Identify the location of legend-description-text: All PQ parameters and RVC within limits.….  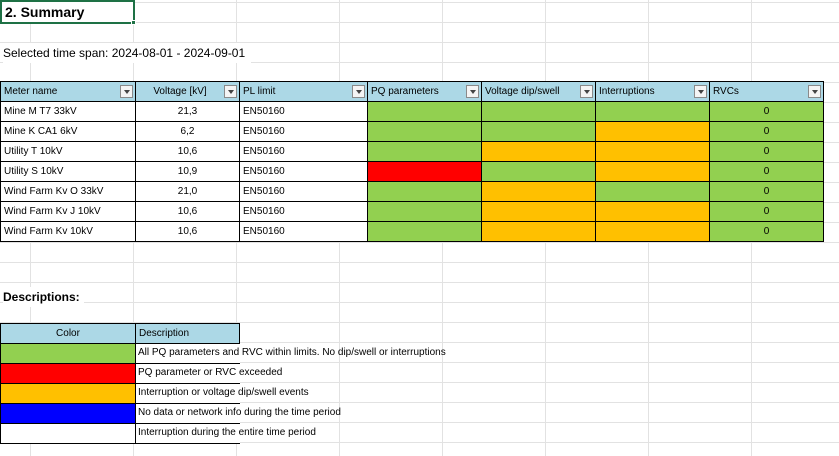
(292, 352).